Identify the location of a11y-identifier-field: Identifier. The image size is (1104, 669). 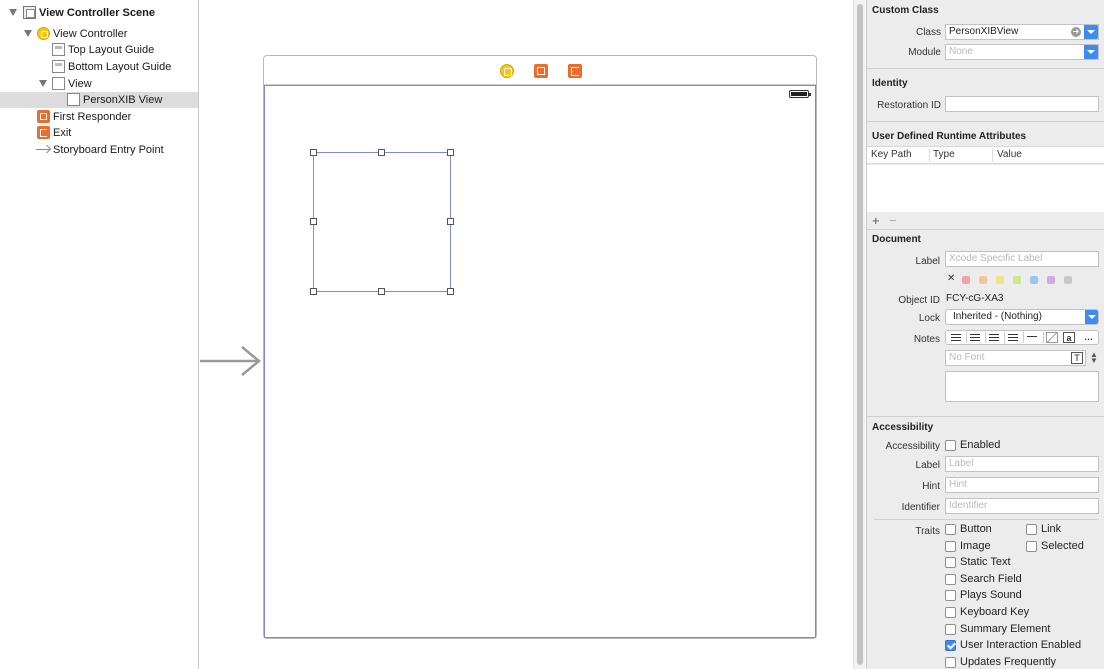
(1022, 506).